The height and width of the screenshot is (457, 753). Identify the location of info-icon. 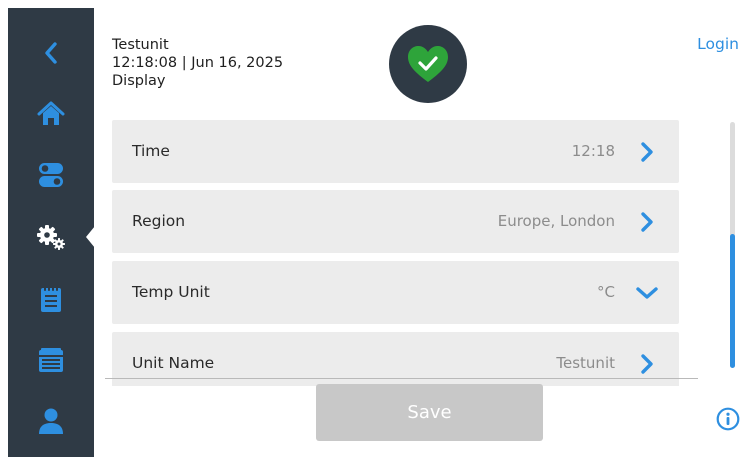
(728, 419).